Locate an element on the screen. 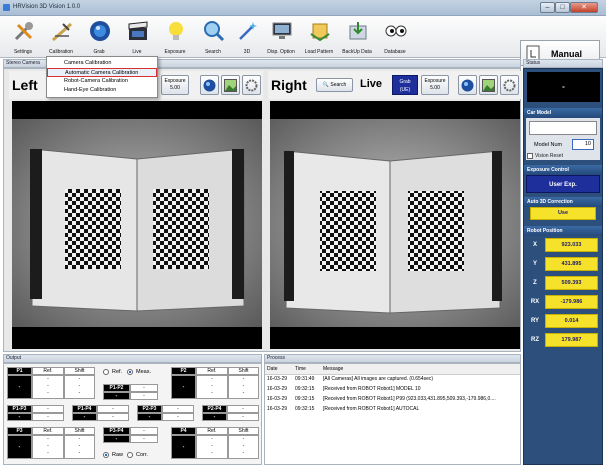  row-message: [Received from ROBOT Robot1] MODEL 10 is located at coordinates (372, 389).